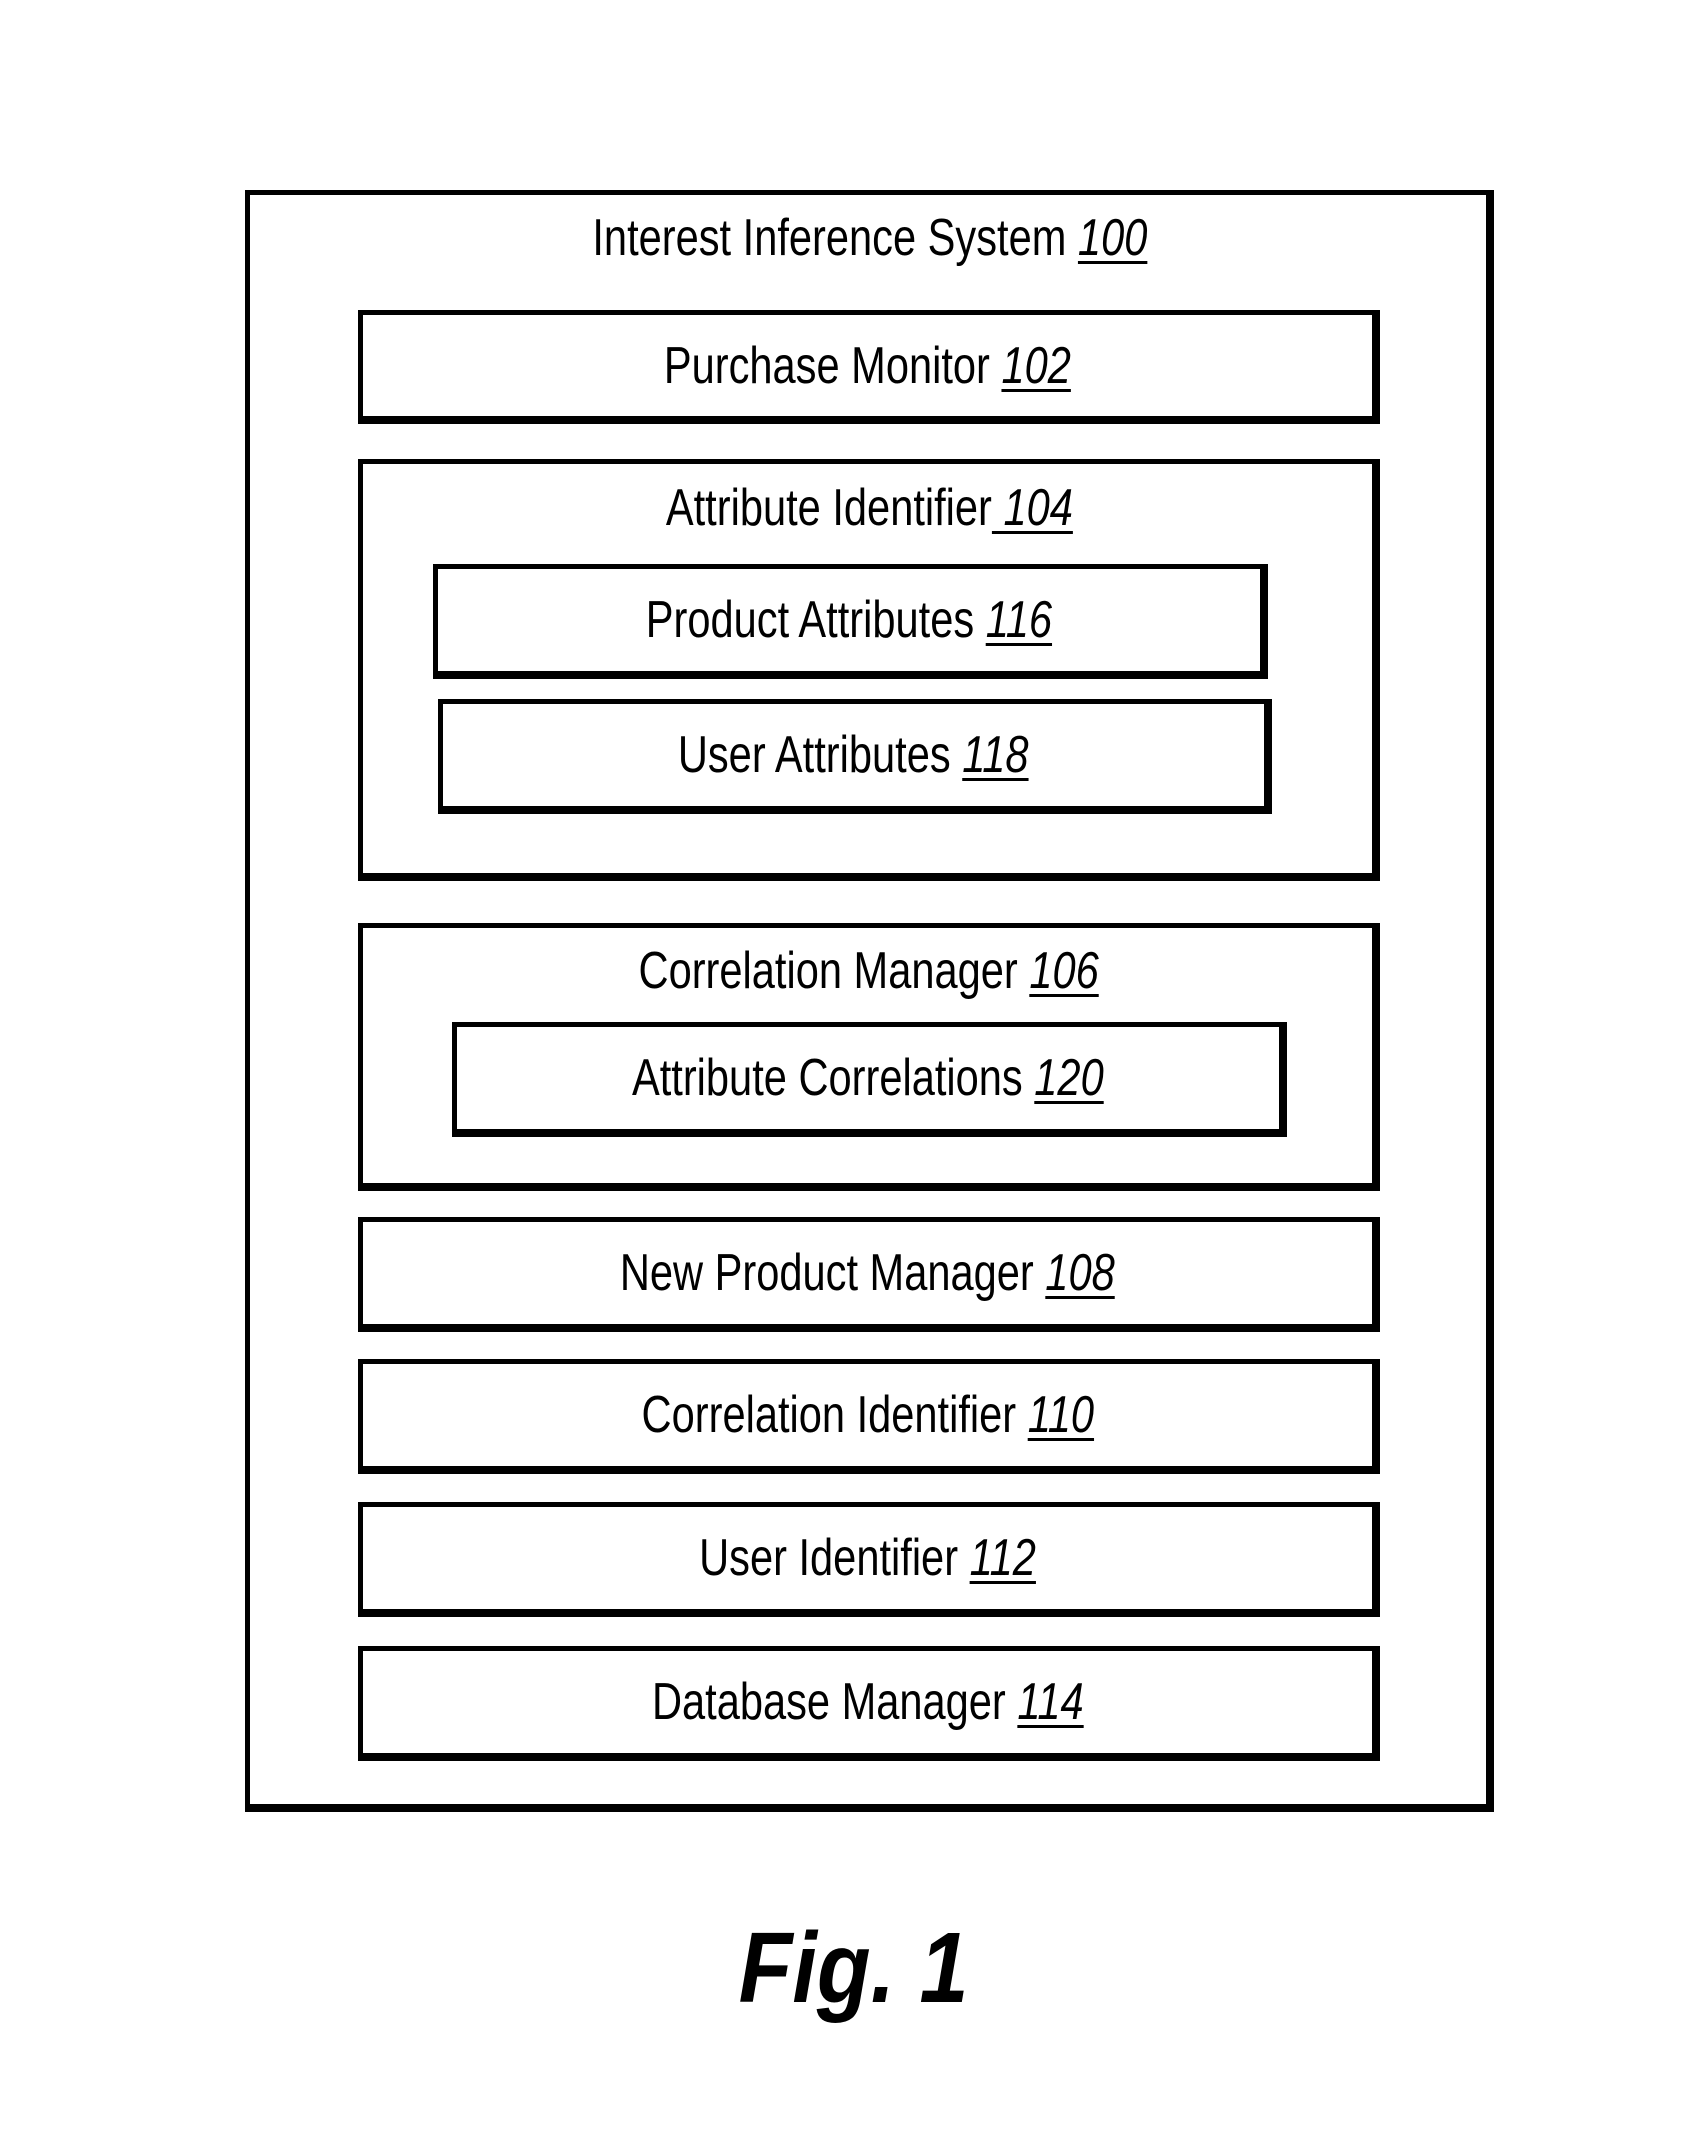 This screenshot has height=2144, width=1708. I want to click on new-product-manager-name: New Product Manager, so click(827, 1273).